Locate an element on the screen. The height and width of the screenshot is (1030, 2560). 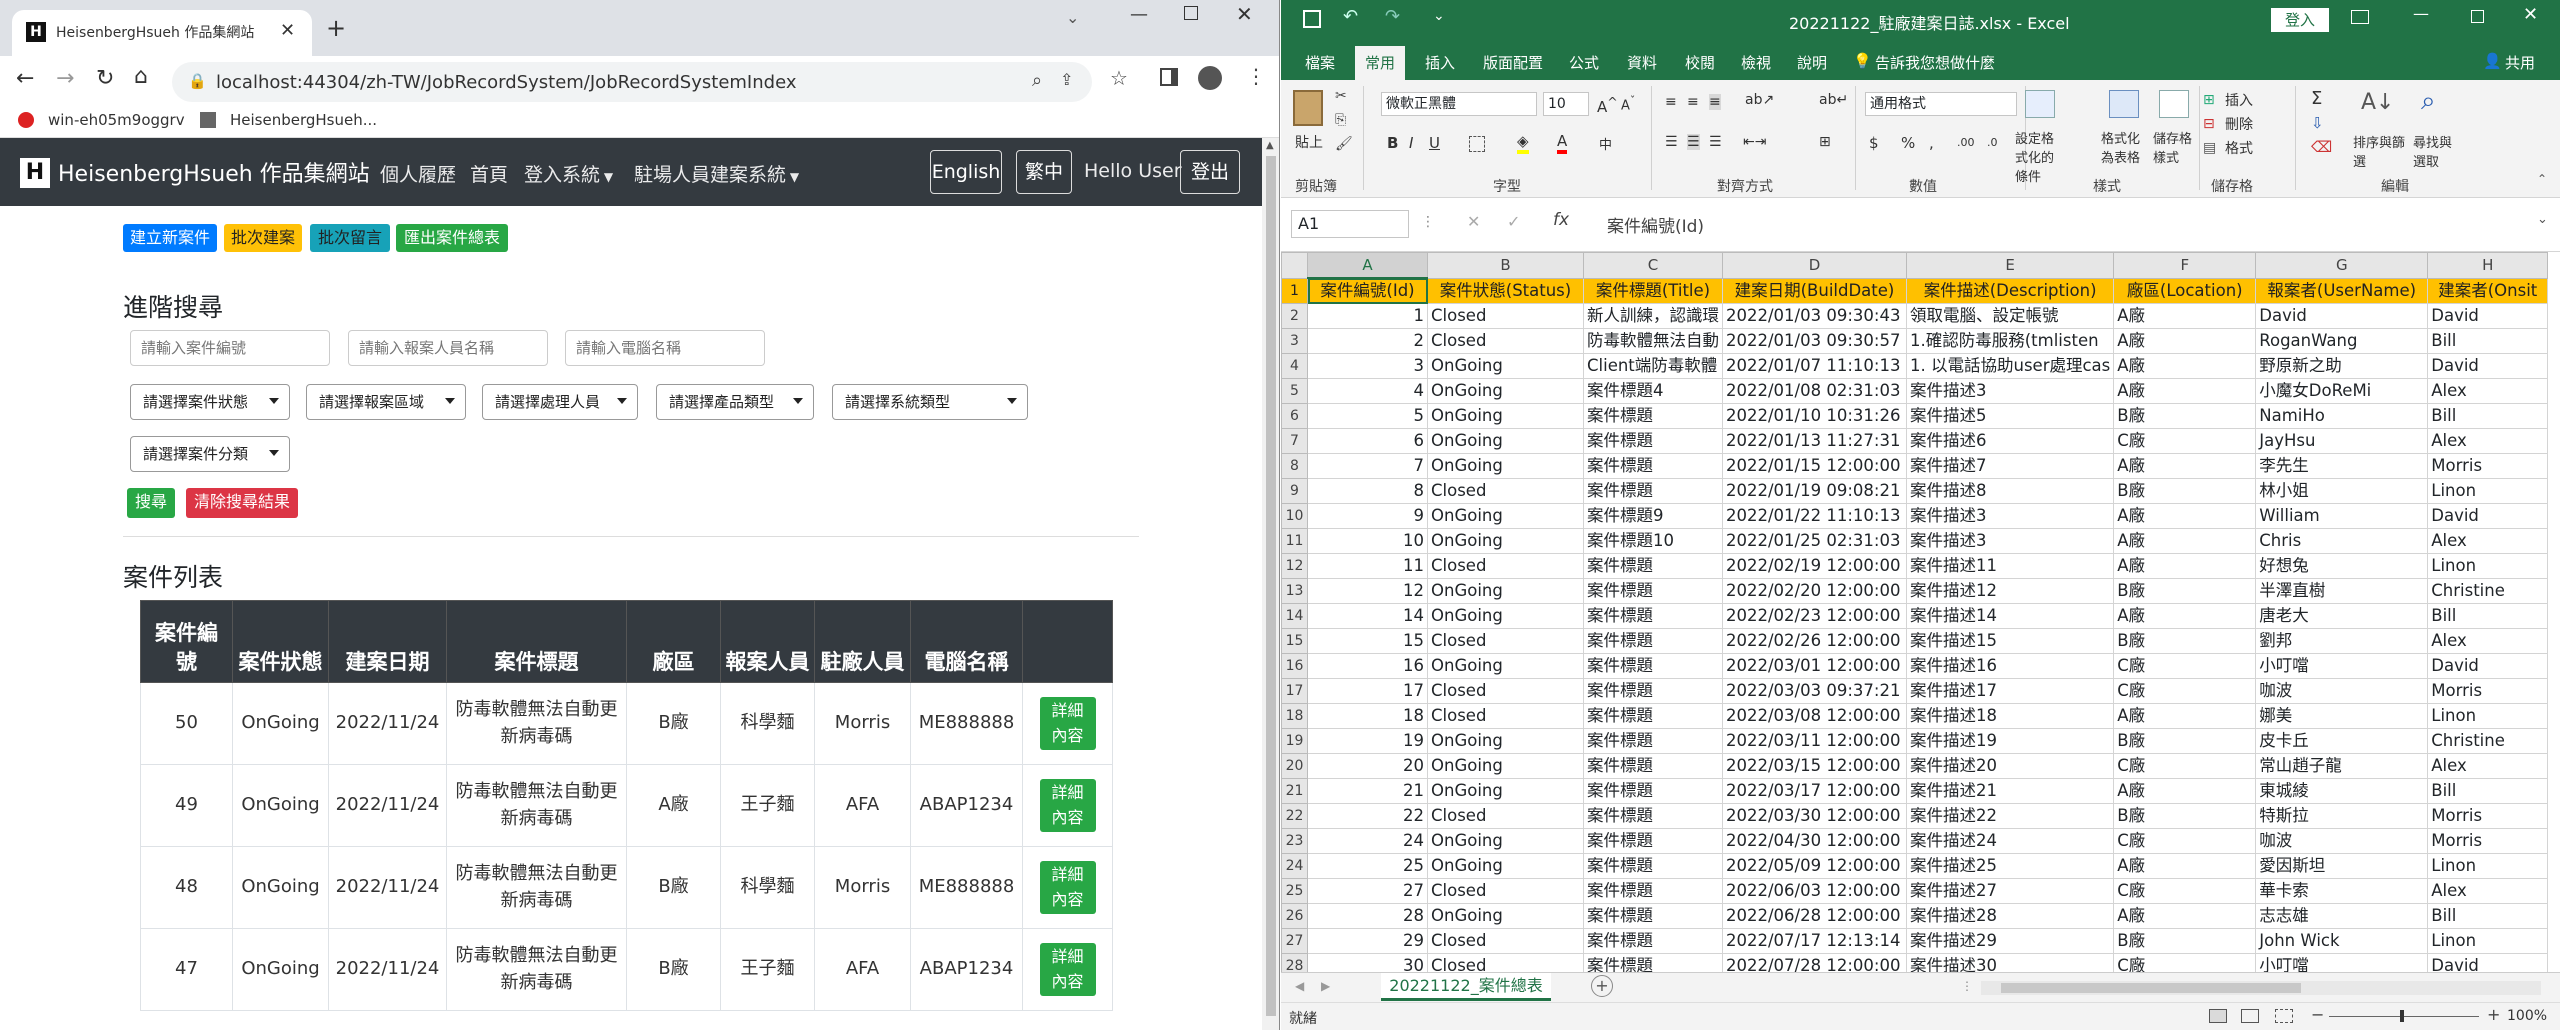
page-scrollbar: ▲ is located at coordinates (1270, 584).